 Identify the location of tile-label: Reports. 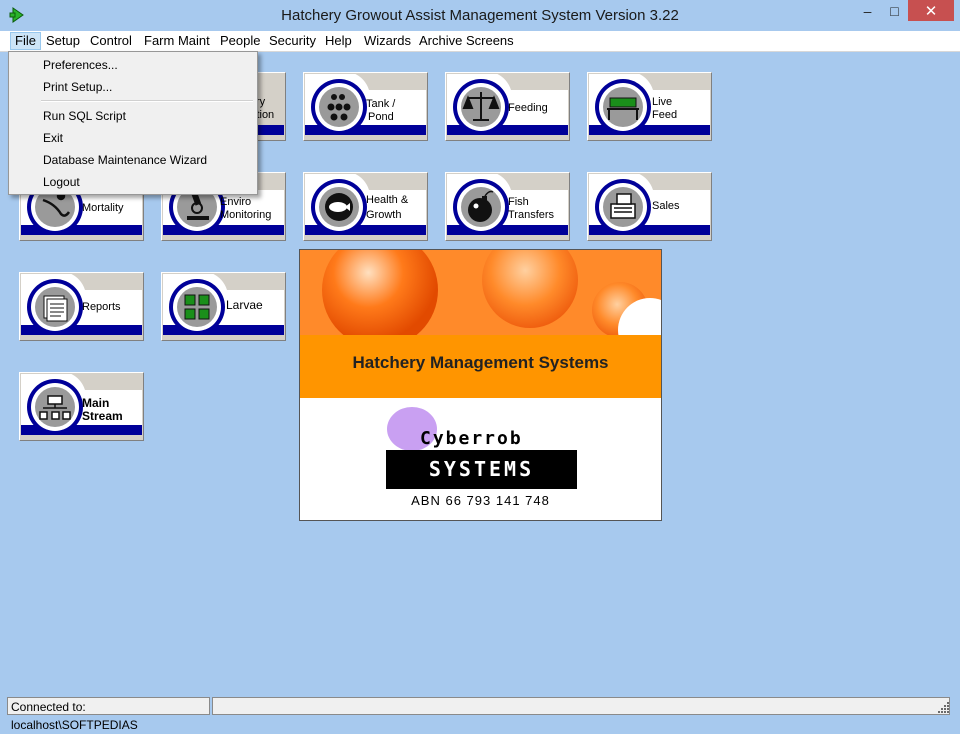
(101, 307).